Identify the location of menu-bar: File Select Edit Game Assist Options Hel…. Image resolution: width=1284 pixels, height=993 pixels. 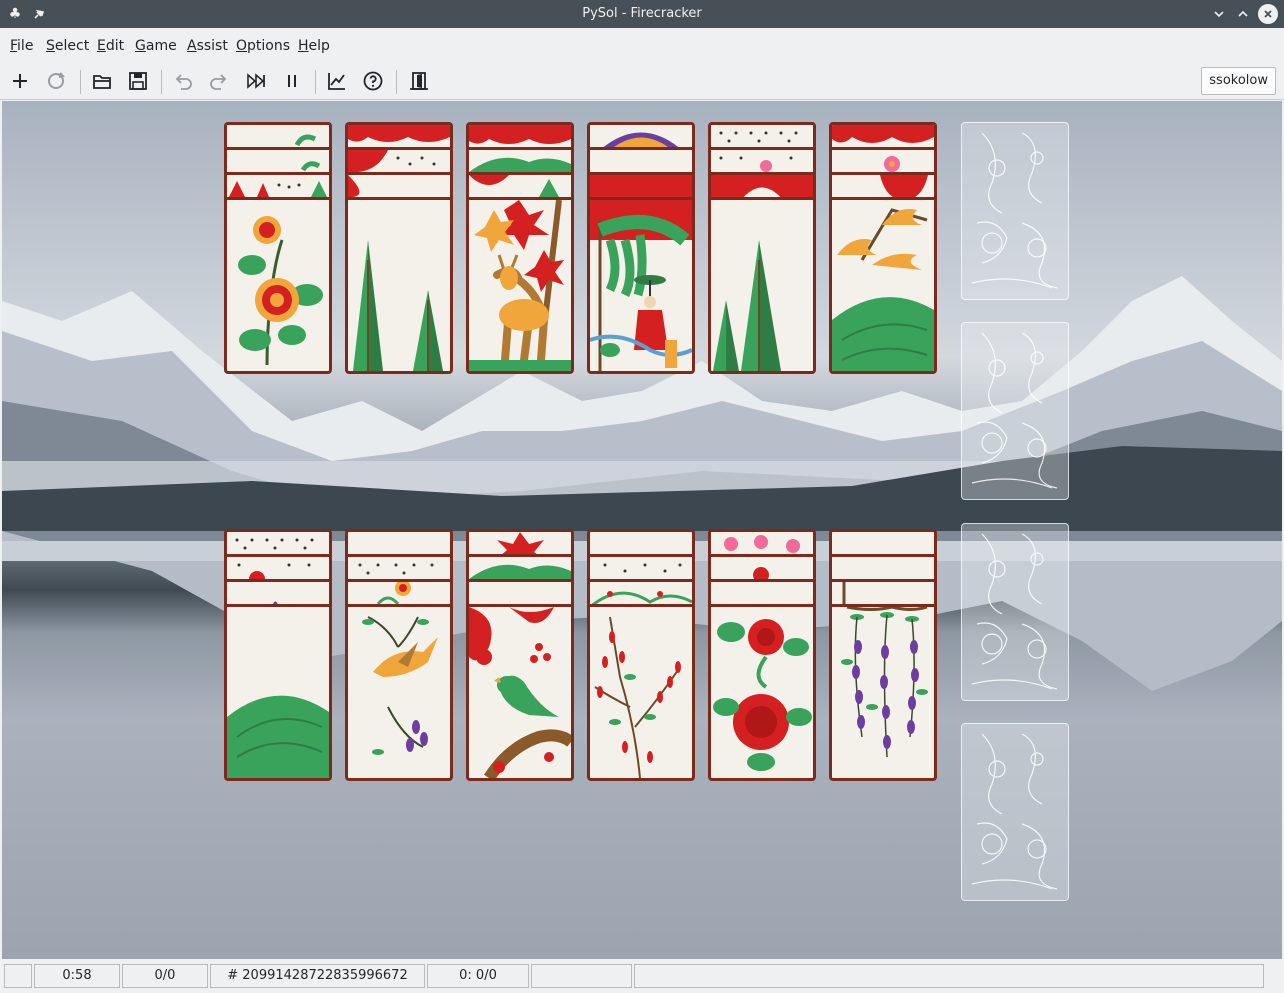
(642, 45).